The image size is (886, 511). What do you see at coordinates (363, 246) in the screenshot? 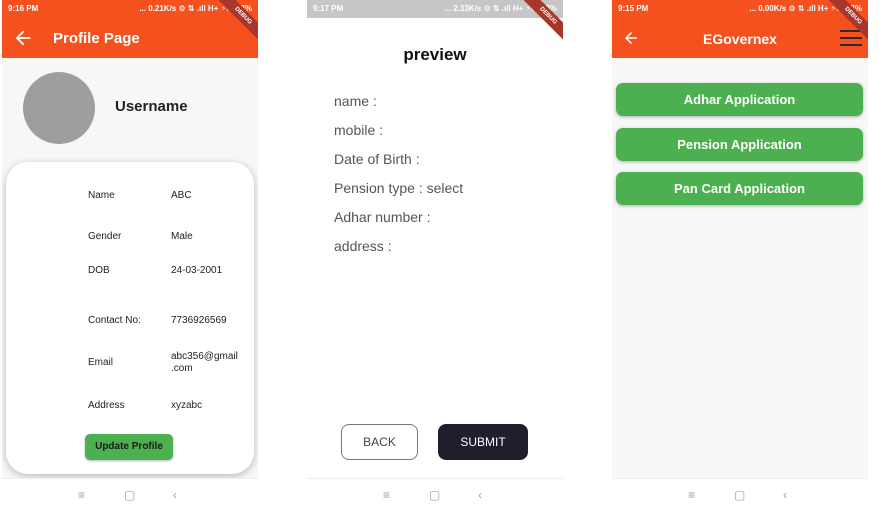
I see `address-field: address :` at bounding box center [363, 246].